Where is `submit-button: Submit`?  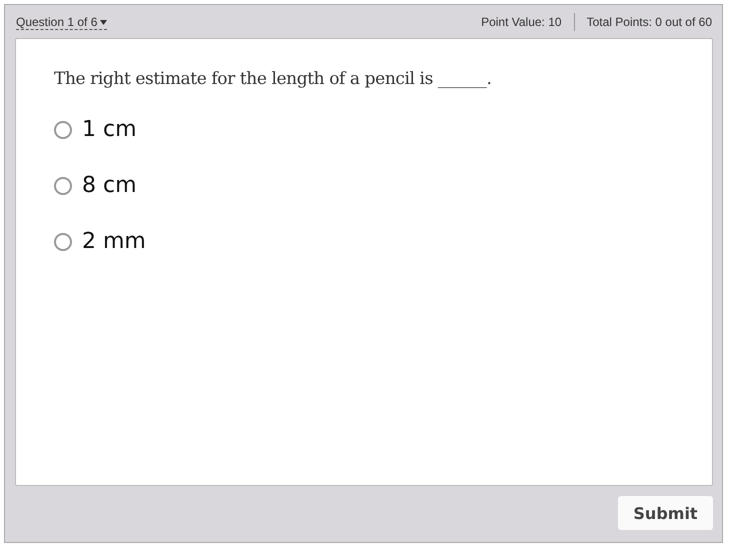
submit-button: Submit is located at coordinates (665, 513).